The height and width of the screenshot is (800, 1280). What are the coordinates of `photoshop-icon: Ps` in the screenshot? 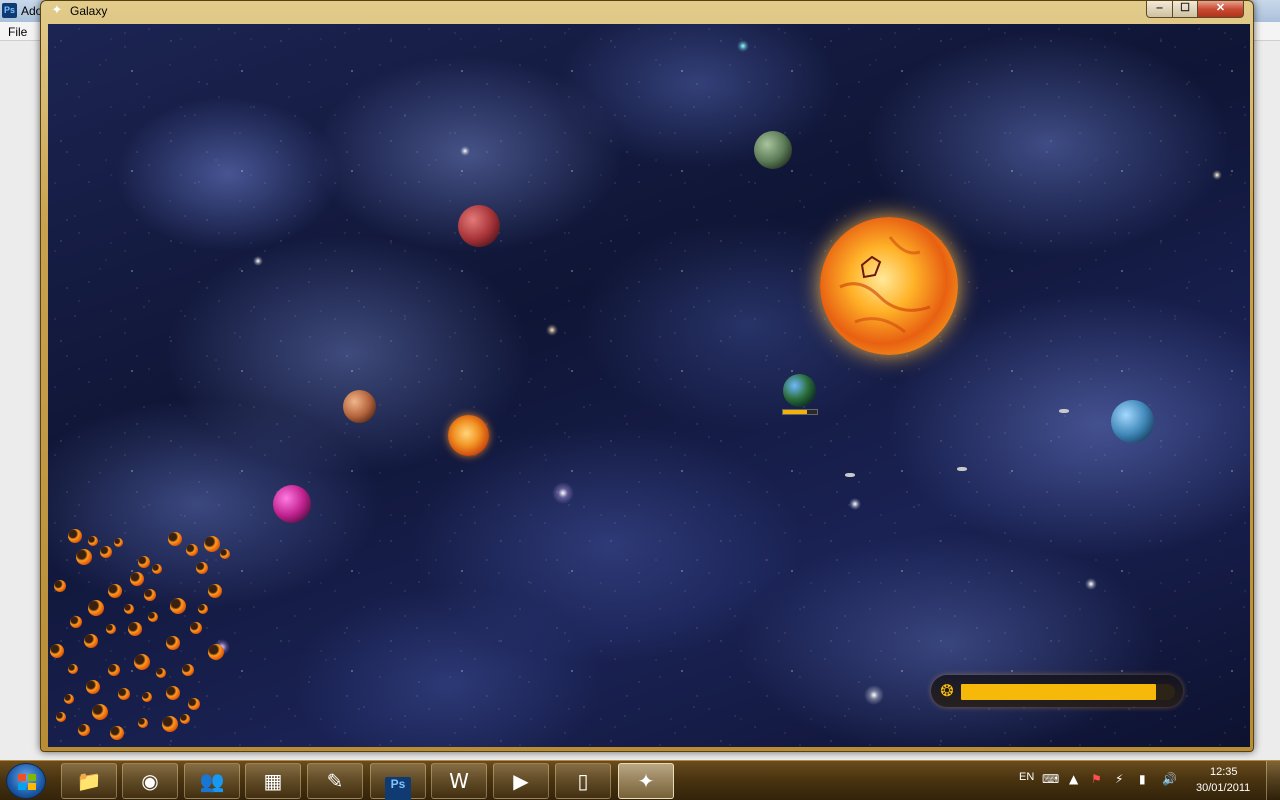 It's located at (9, 10).